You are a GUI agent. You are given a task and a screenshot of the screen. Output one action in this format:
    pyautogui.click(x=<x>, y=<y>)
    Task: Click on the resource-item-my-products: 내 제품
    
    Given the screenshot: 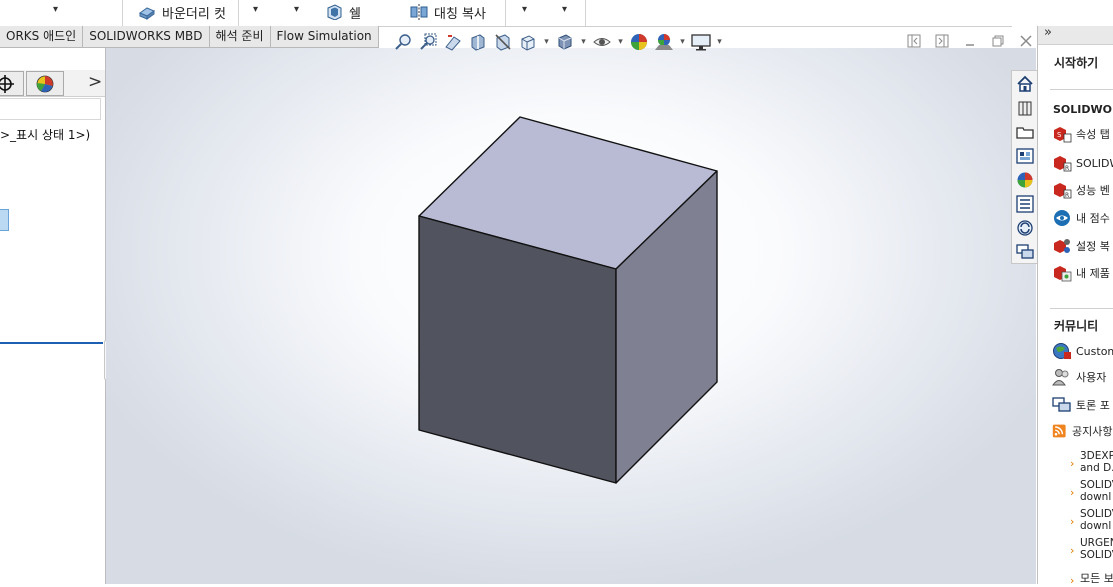 What is the action you would take?
    pyautogui.click(x=1081, y=273)
    